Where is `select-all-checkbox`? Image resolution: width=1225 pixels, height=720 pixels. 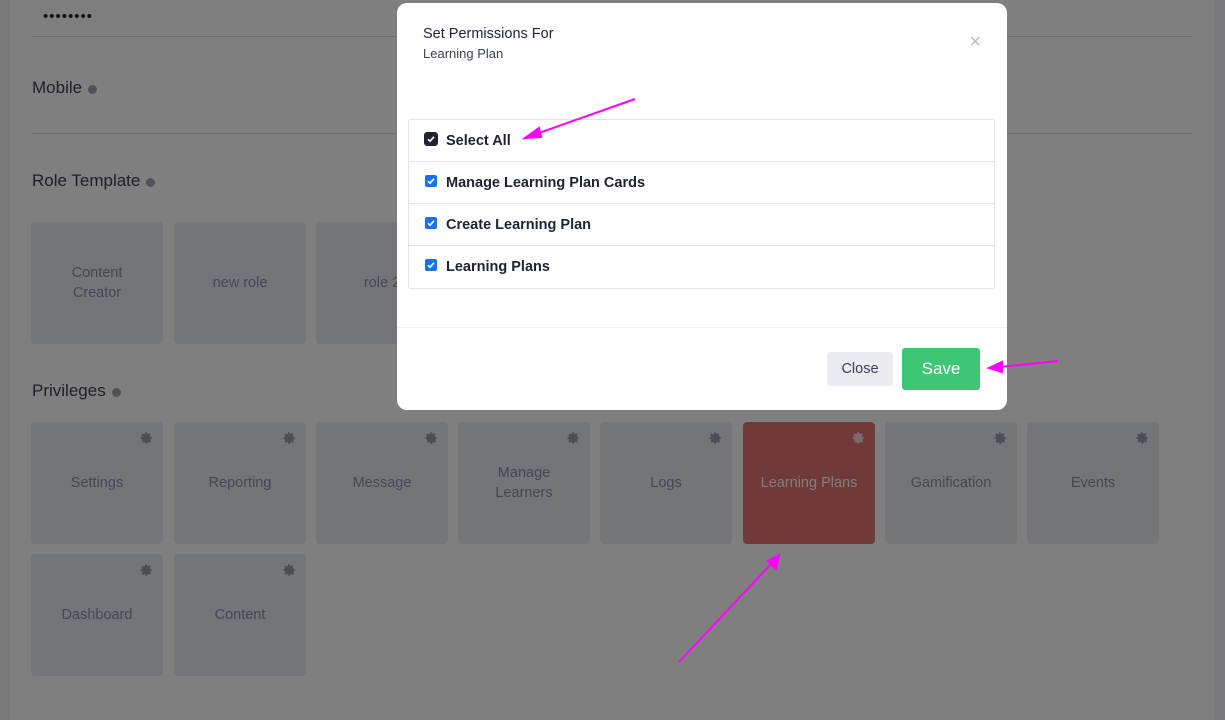 select-all-checkbox is located at coordinates (431, 138).